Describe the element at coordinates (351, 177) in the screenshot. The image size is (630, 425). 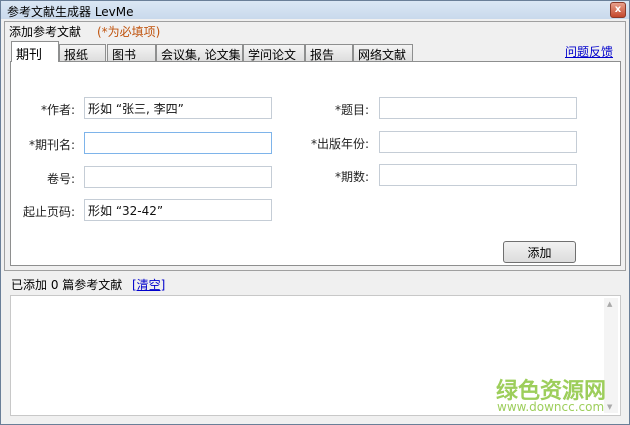
I see `issue-label: *期数:` at that location.